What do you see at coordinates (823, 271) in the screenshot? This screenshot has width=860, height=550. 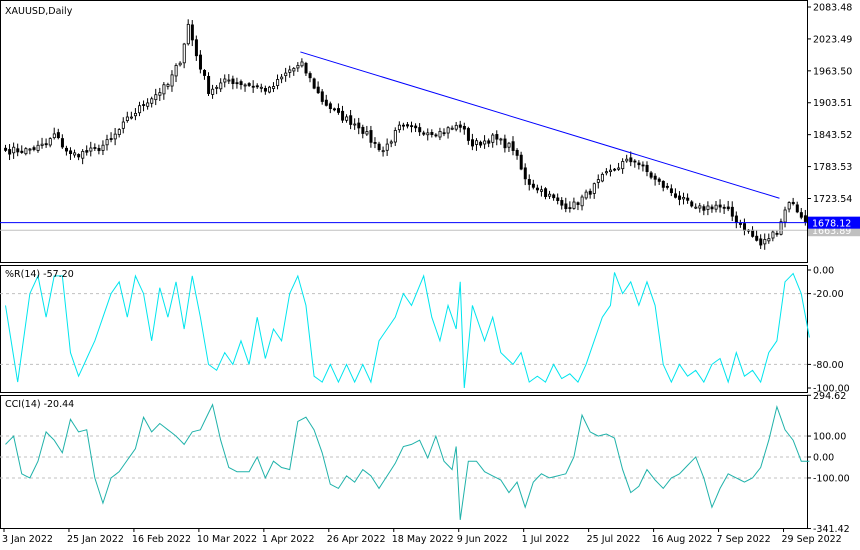 I see `wpr-axis-tick-label: 0.00` at bounding box center [823, 271].